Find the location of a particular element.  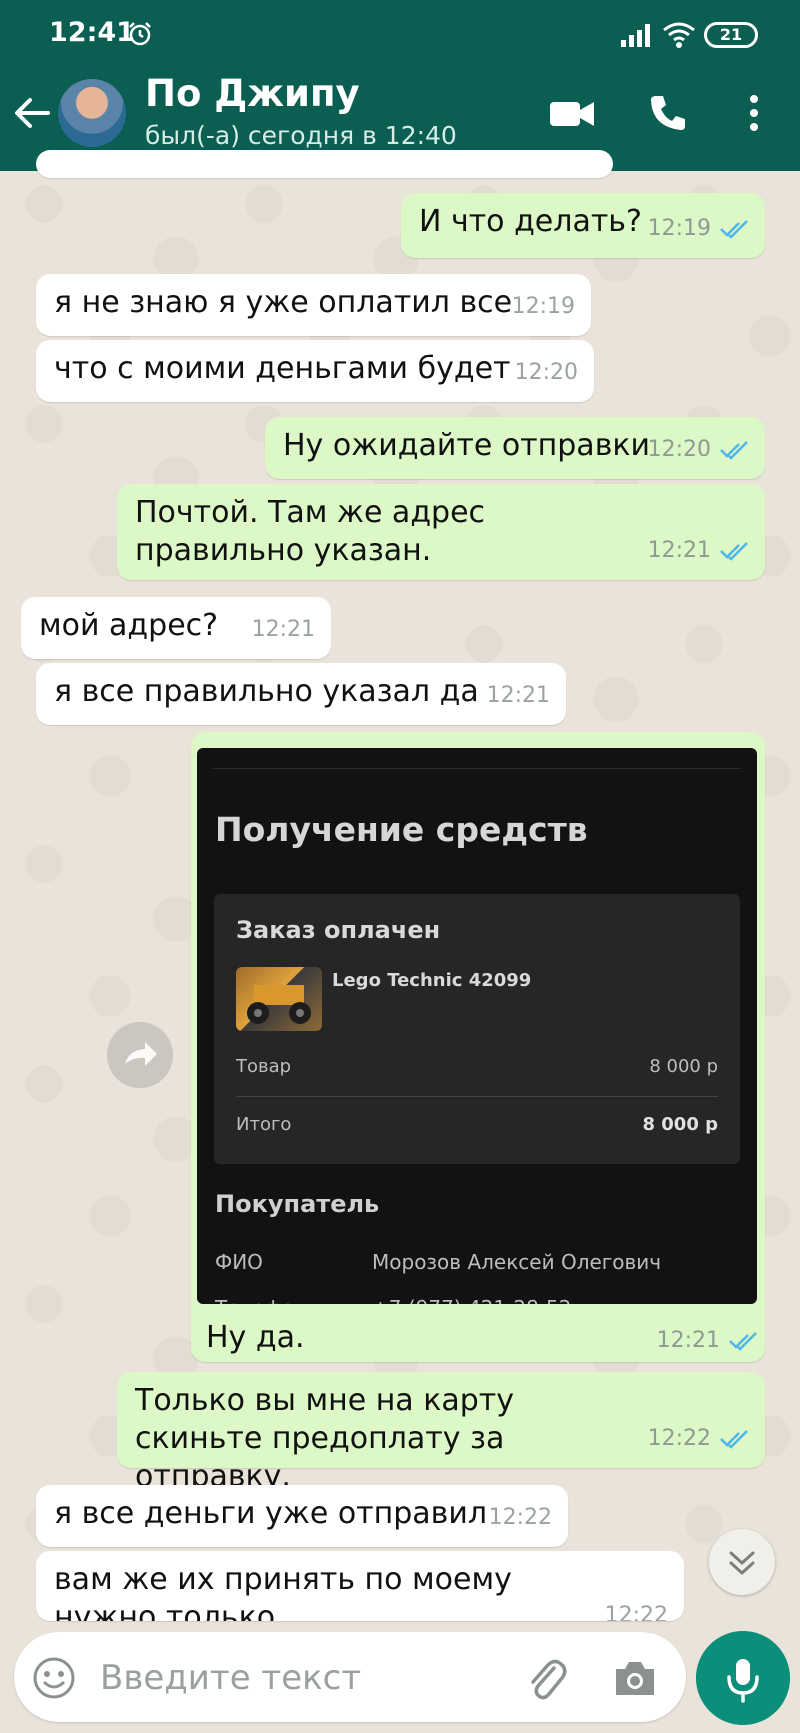

fio-value: Морозов Алексей Олегович is located at coordinates (517, 1262).